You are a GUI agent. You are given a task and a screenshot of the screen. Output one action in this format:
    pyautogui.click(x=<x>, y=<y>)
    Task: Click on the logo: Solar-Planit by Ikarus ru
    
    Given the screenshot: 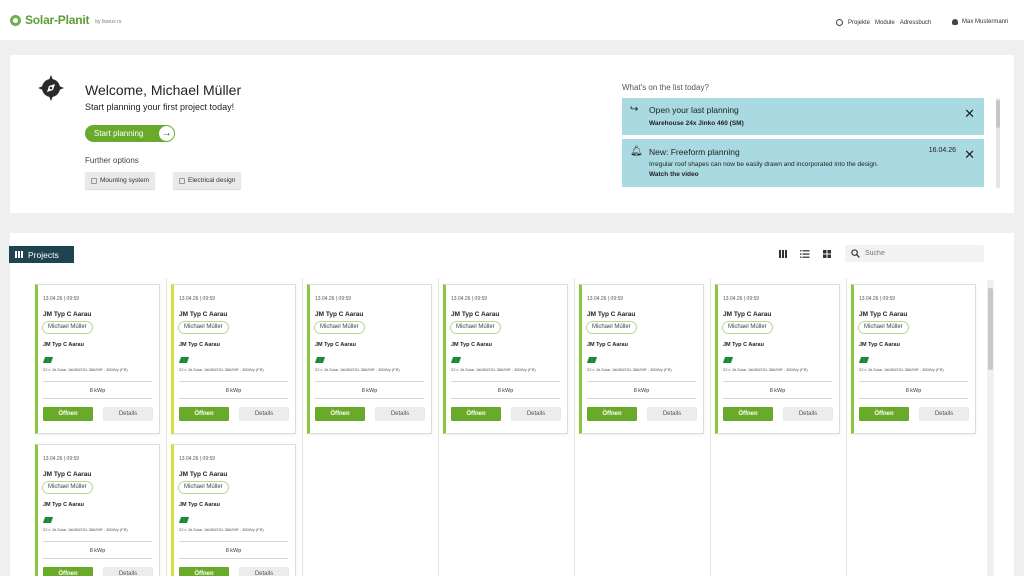 What is the action you would take?
    pyautogui.click(x=65, y=20)
    